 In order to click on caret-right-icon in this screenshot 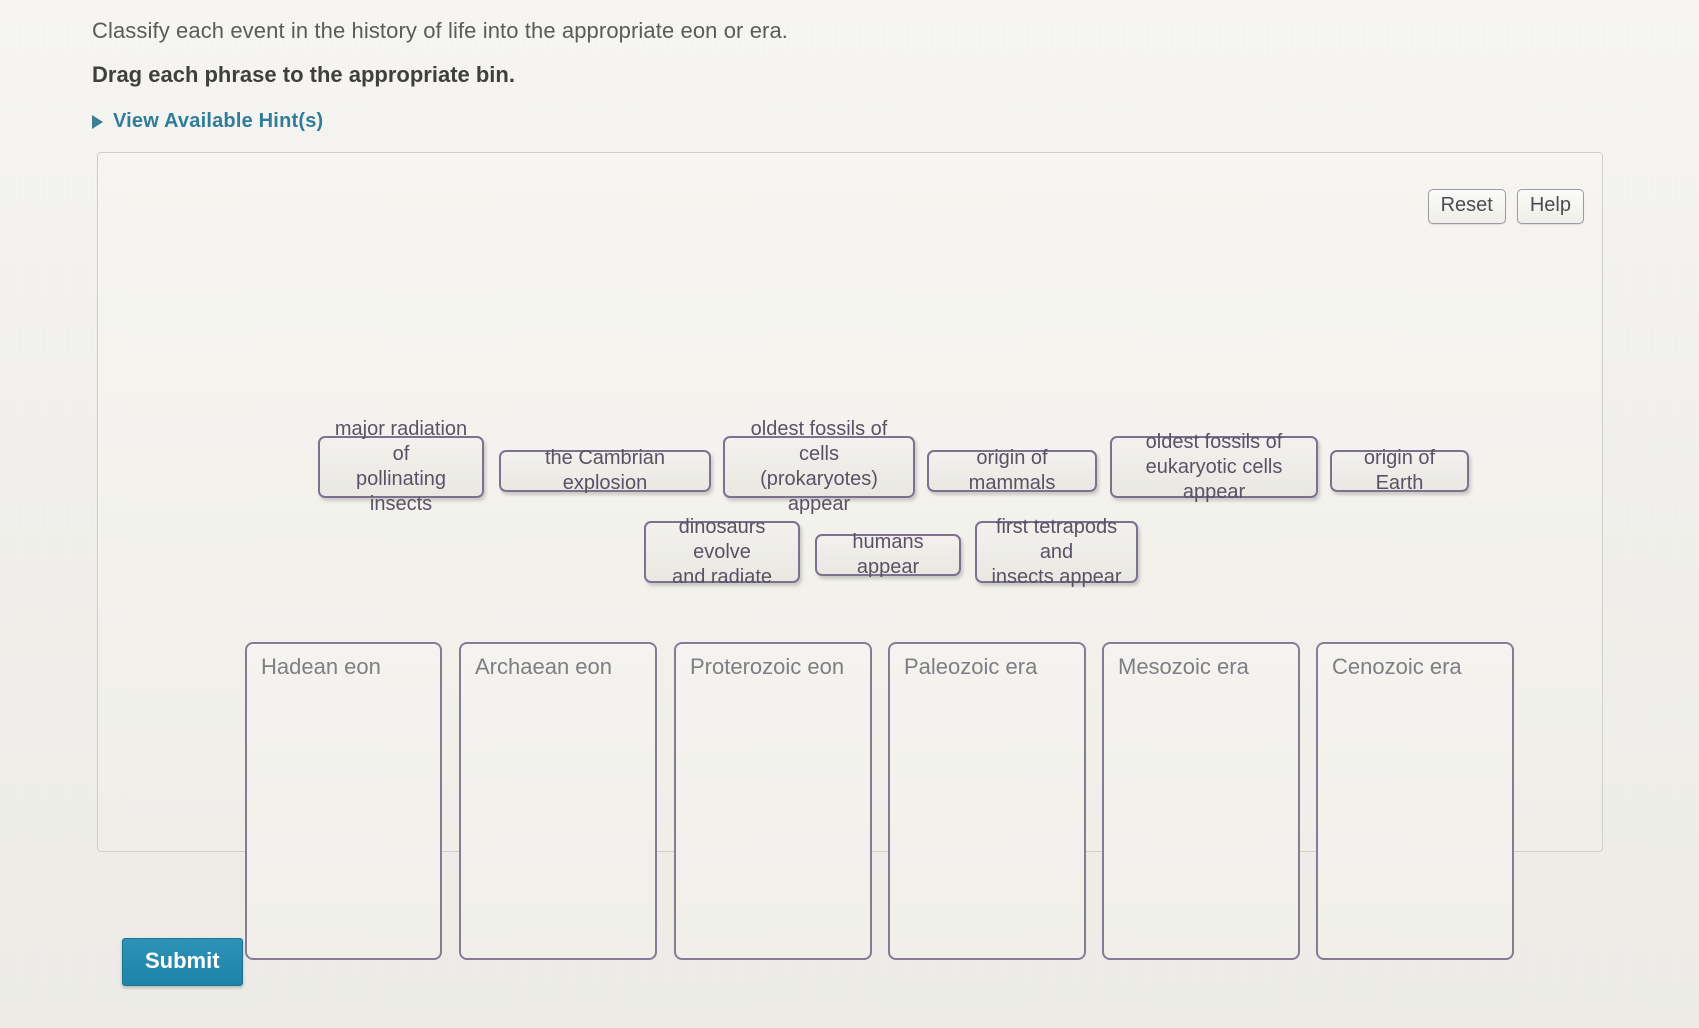, I will do `click(97, 121)`.